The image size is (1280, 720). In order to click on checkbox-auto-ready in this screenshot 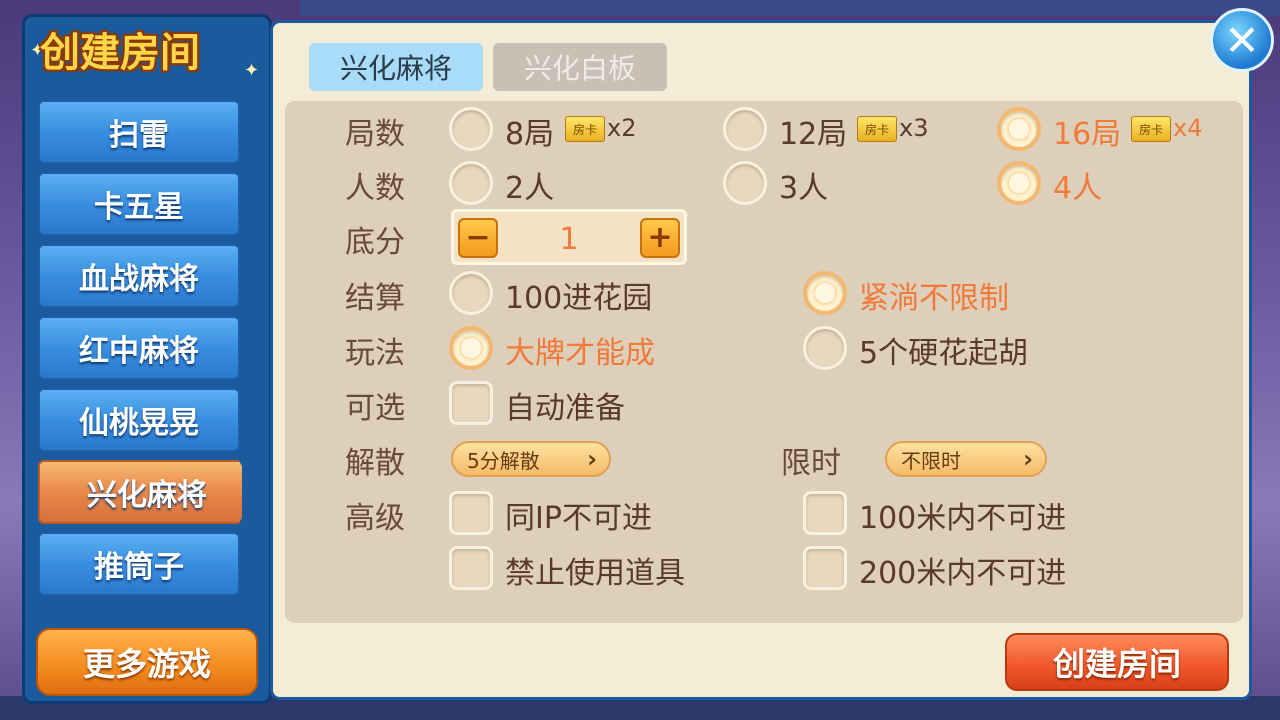, I will do `click(471, 403)`.